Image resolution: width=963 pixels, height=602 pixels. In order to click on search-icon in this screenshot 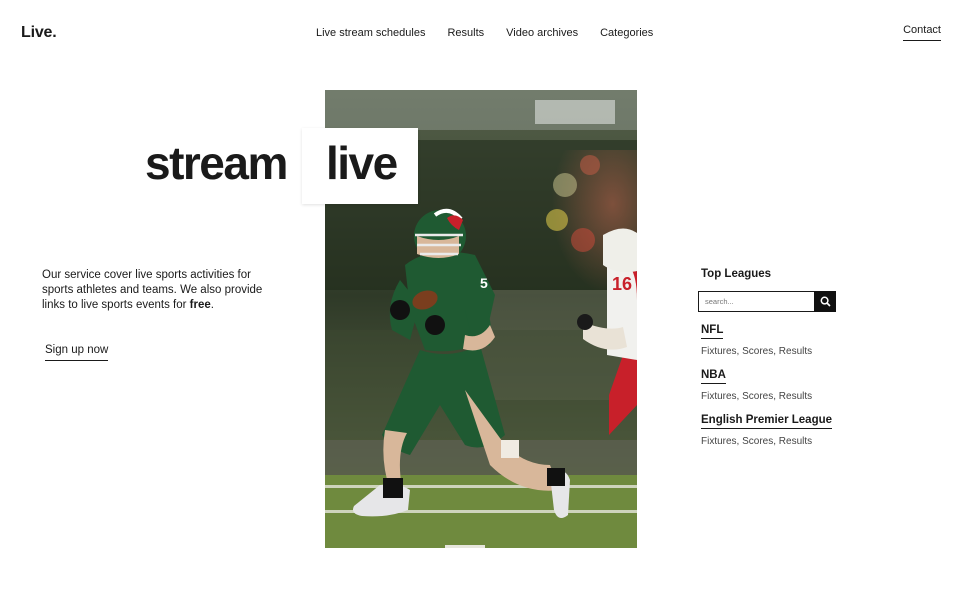, I will do `click(825, 301)`.